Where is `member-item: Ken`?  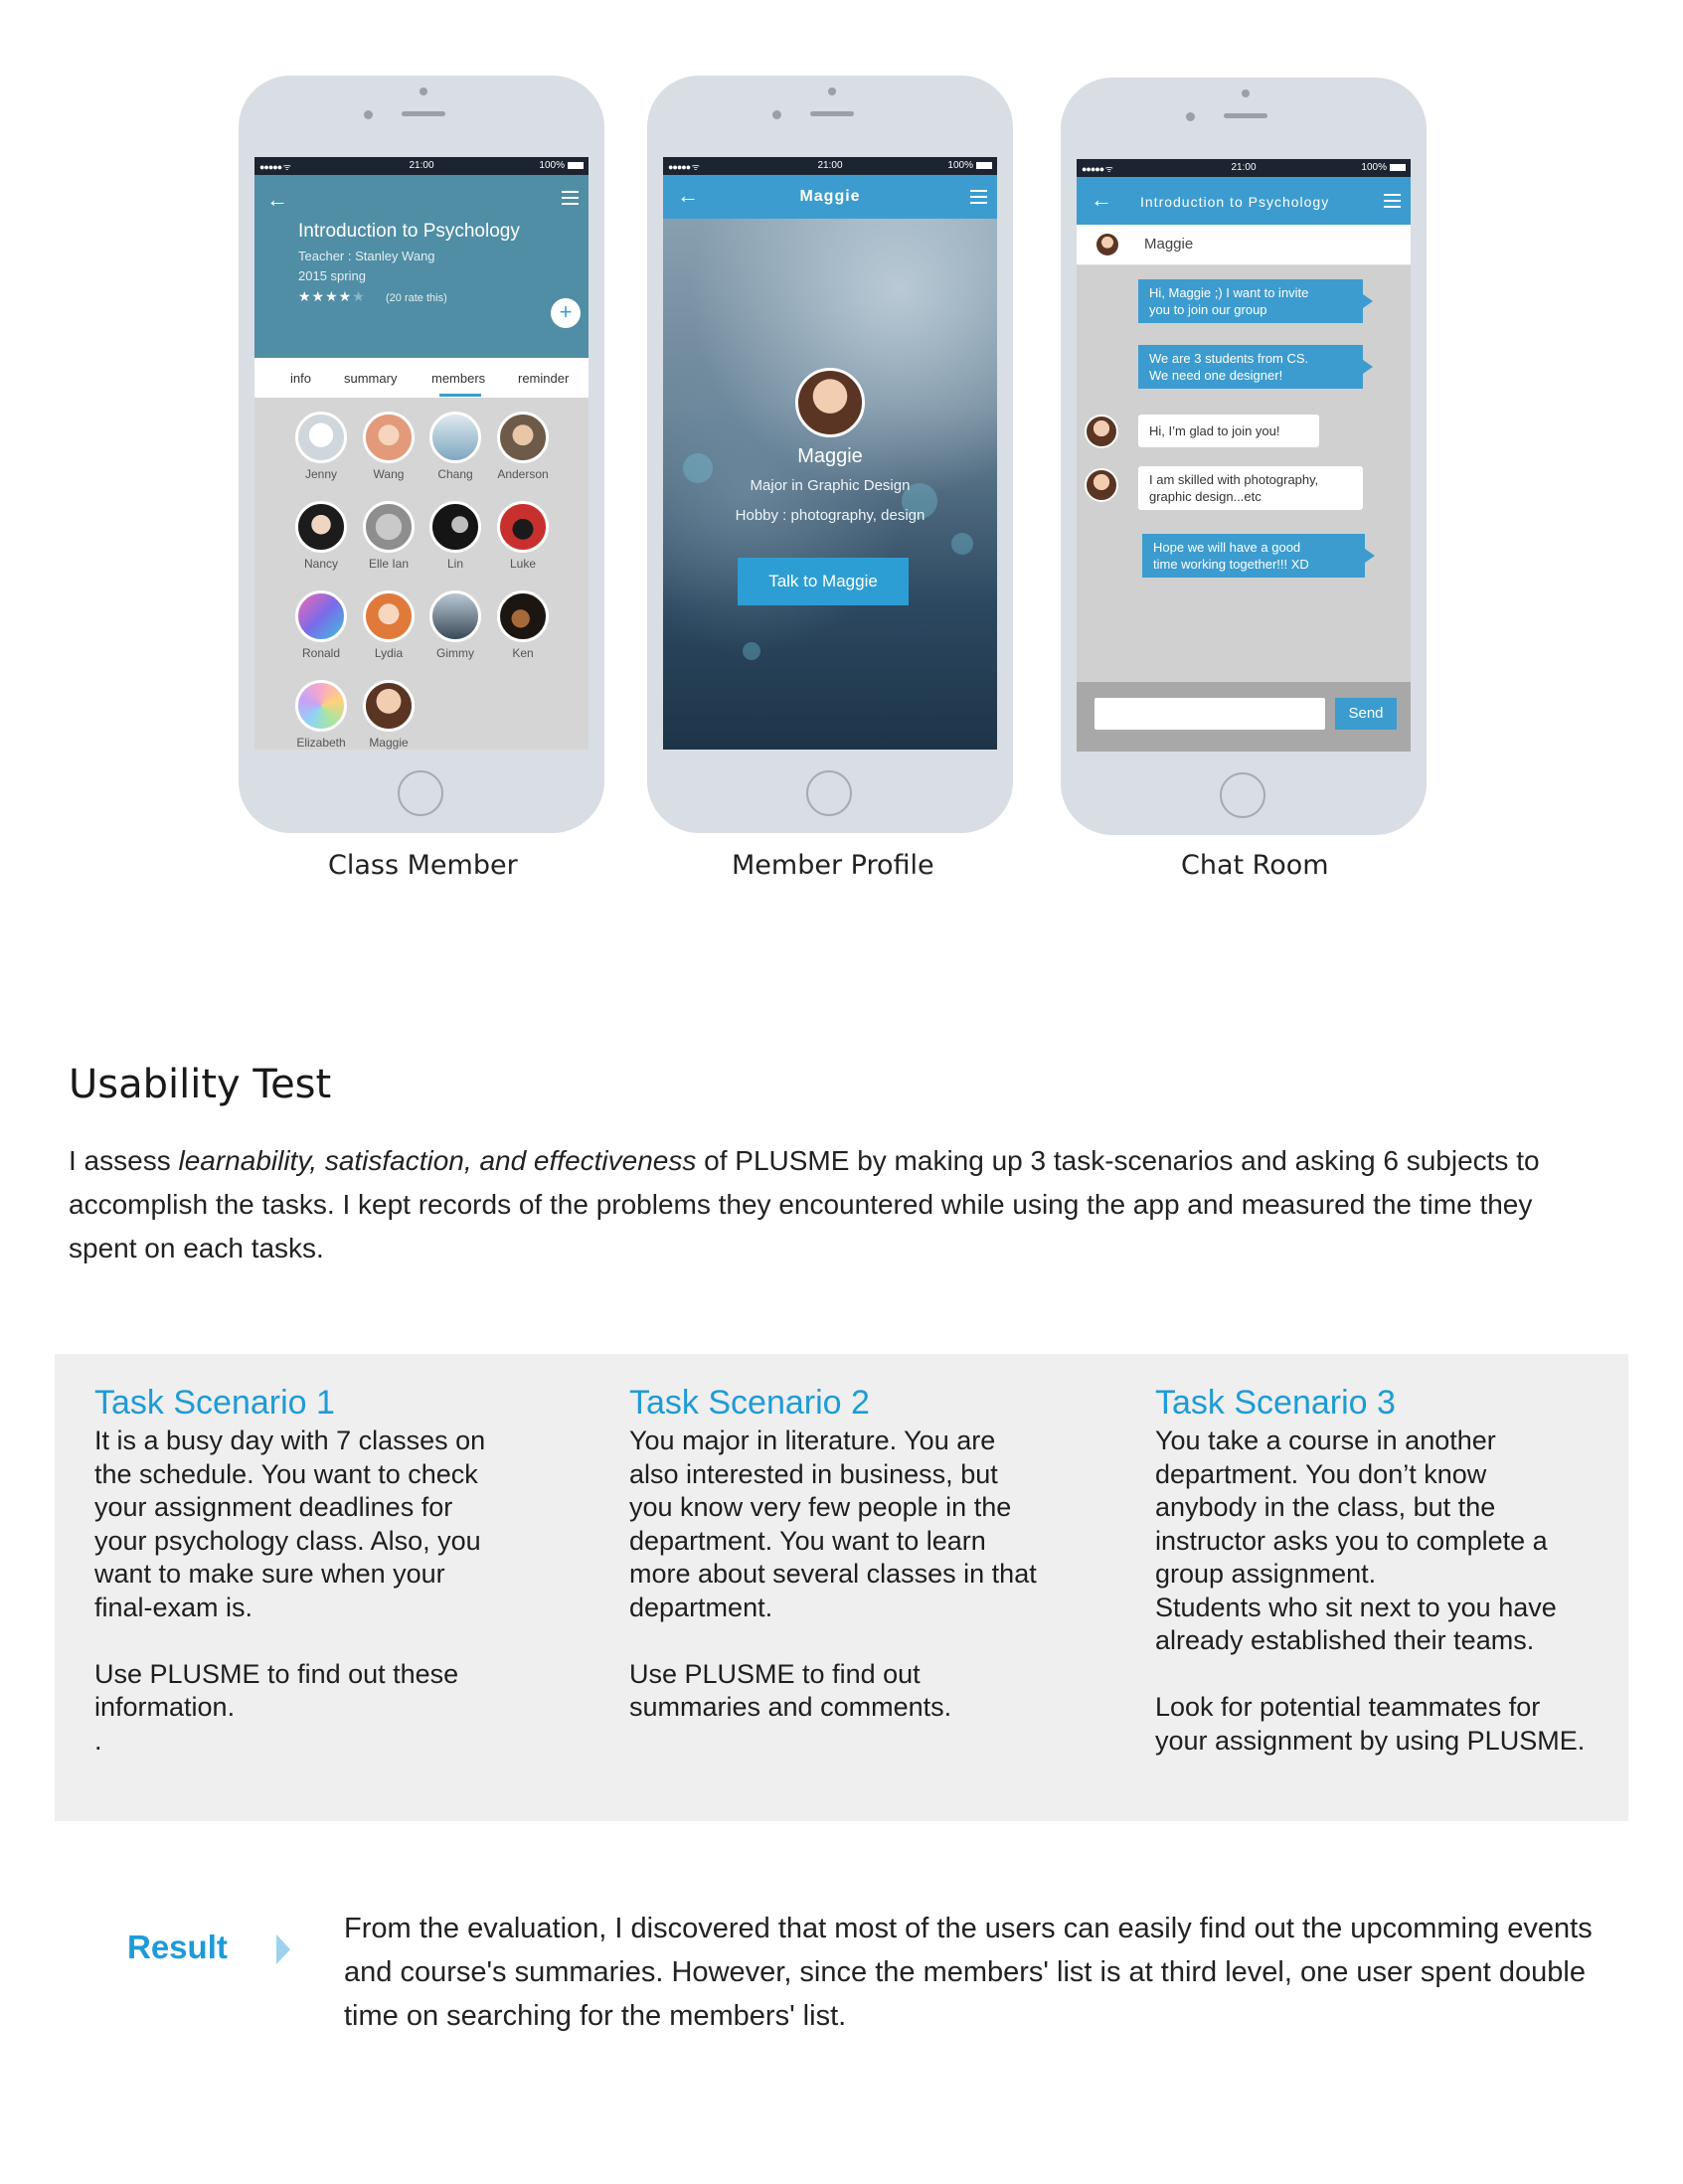
member-item: Ken is located at coordinates (523, 625).